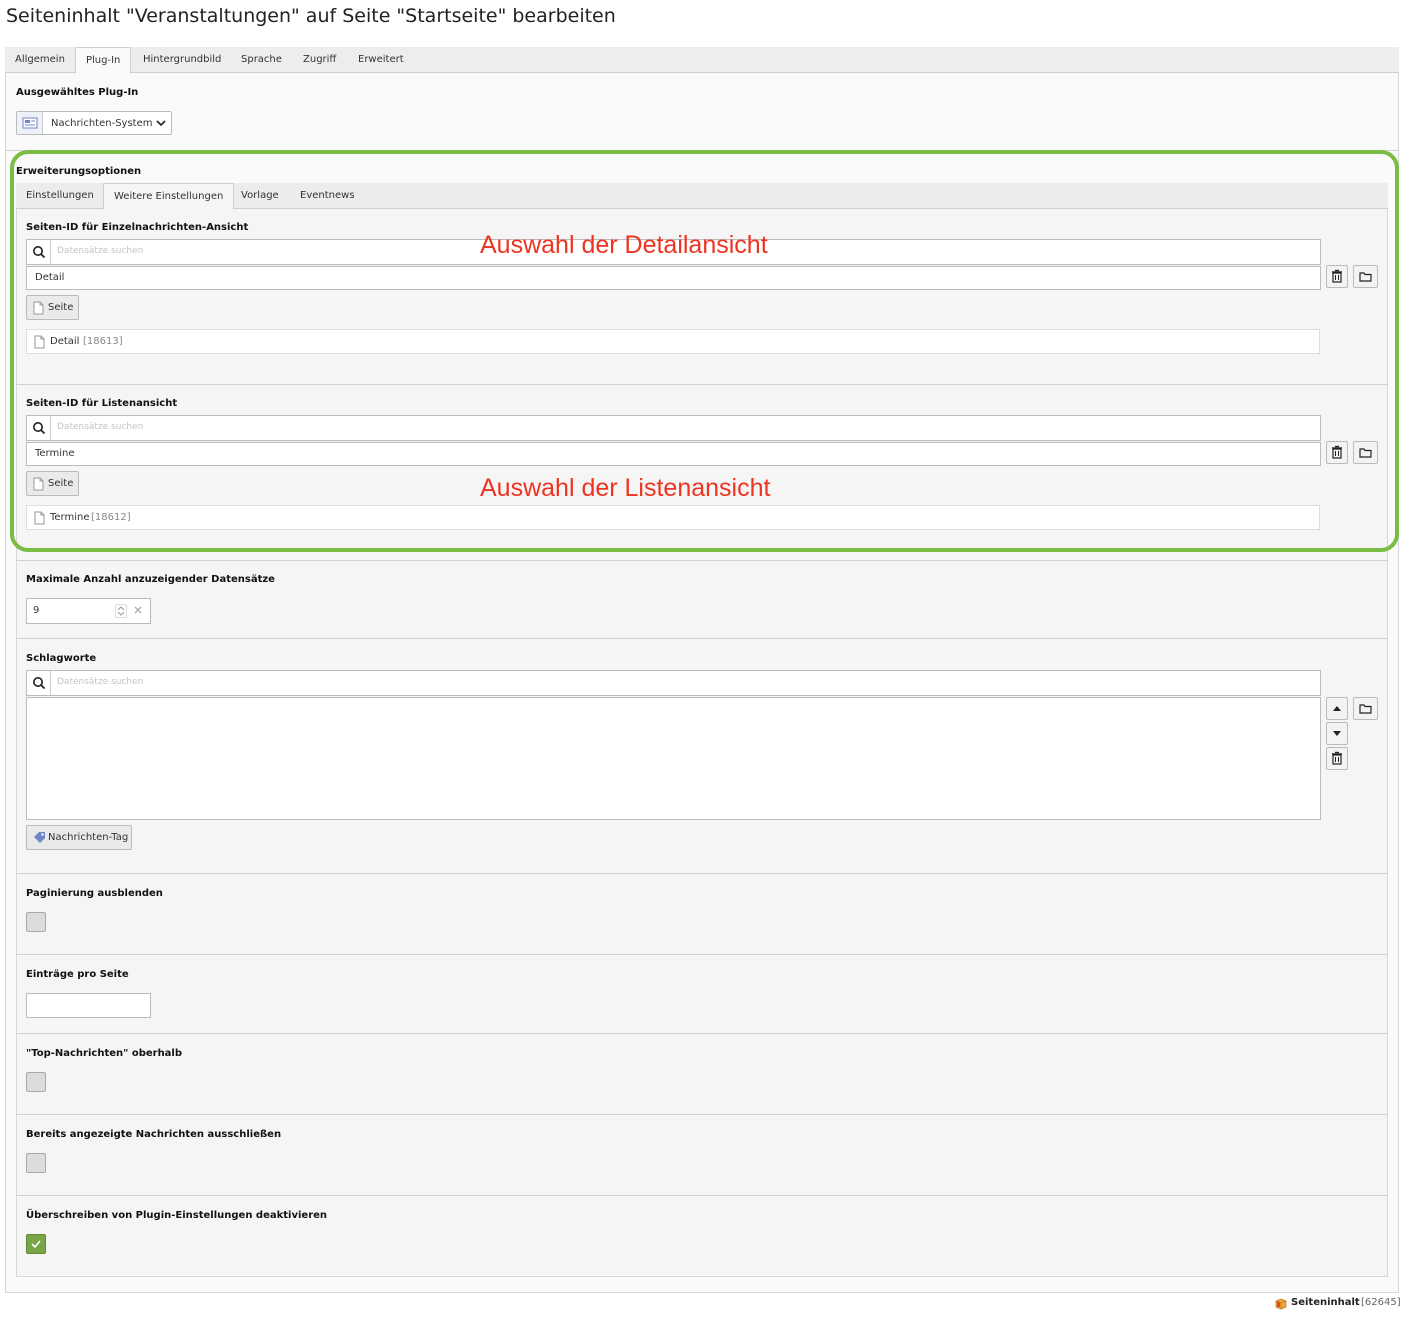  I want to click on plugin-icon, so click(30, 123).